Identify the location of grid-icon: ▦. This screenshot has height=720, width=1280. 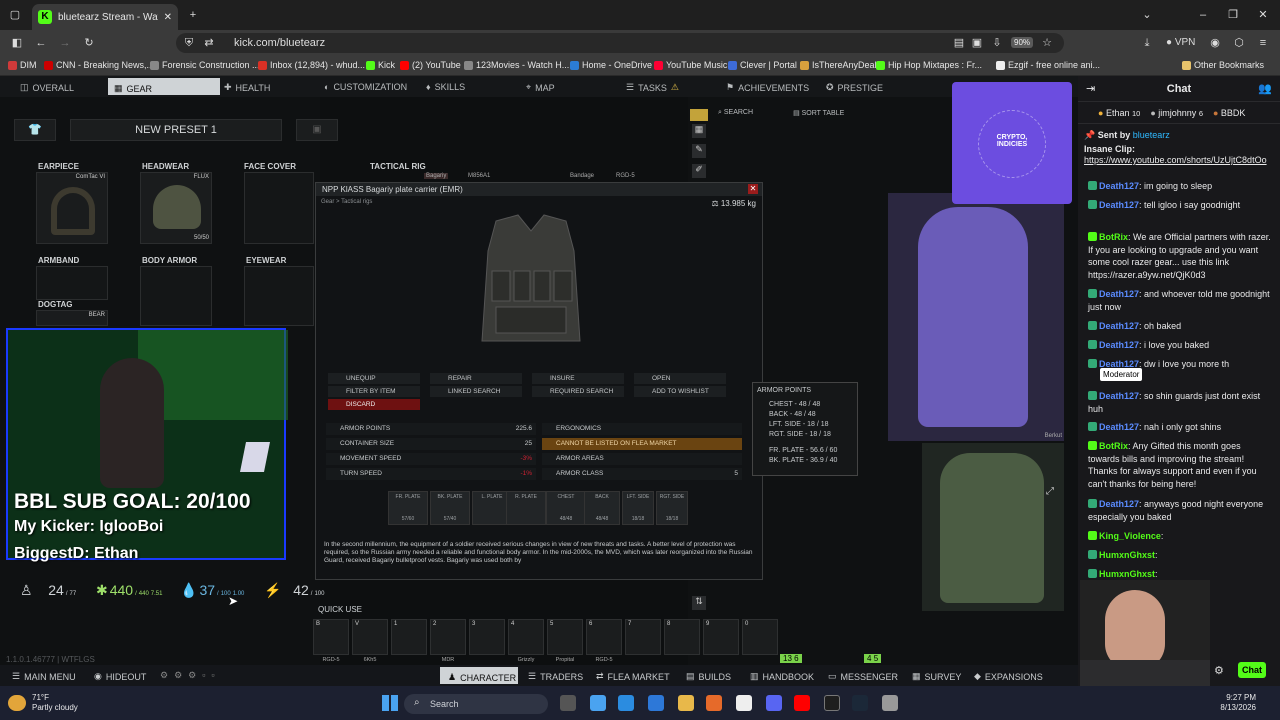
(699, 131).